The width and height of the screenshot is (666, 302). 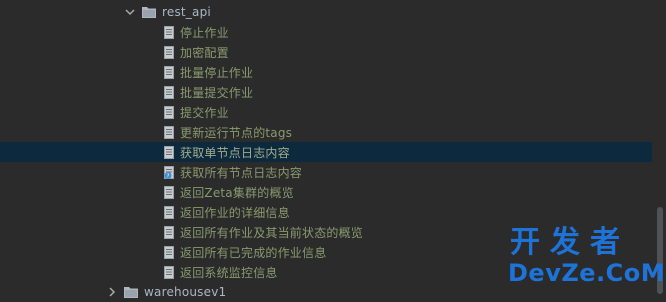 What do you see at coordinates (241, 172) in the screenshot?
I see `tree-item-label: 获取所有节点日志内容` at bounding box center [241, 172].